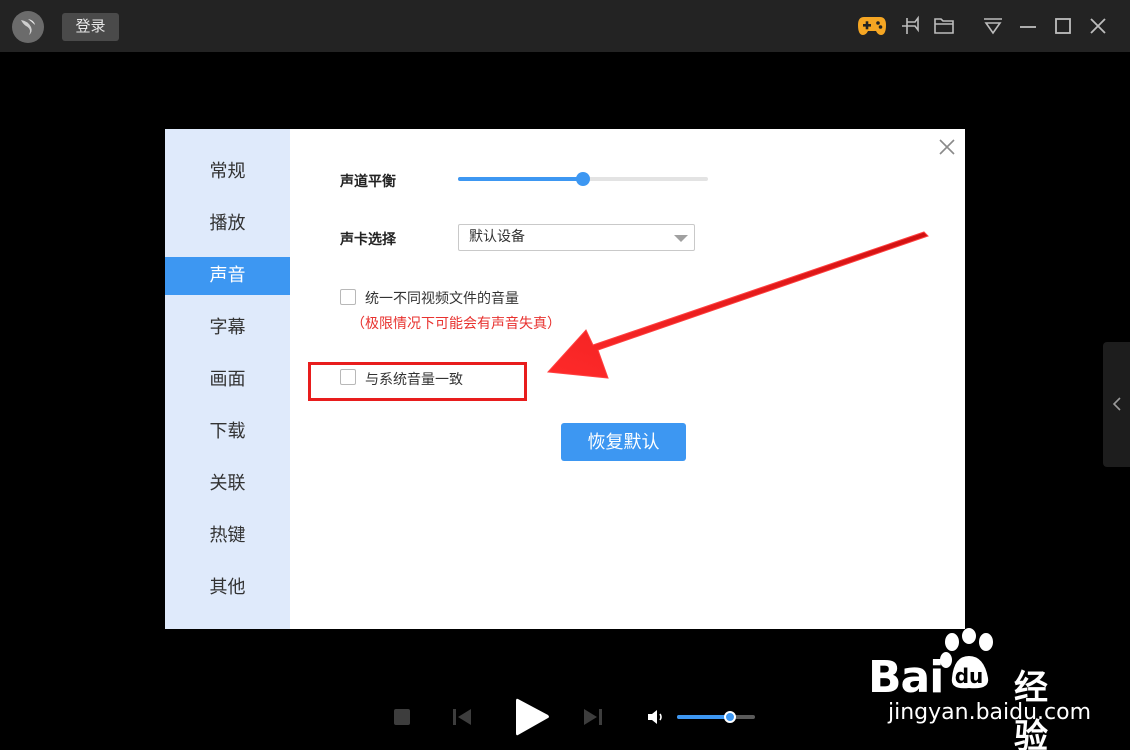 The image size is (1130, 750). Describe the element at coordinates (730, 717) in the screenshot. I see `volume-slider-thumb` at that location.